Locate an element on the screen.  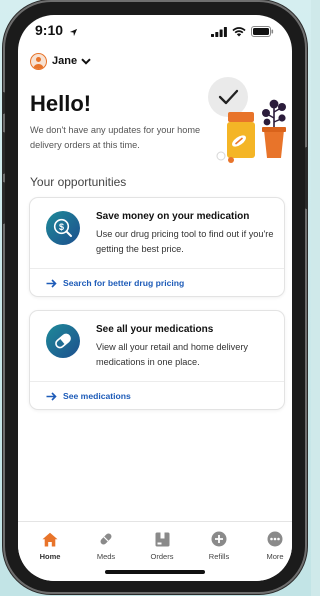
battery-icon is located at coordinates (262, 33).